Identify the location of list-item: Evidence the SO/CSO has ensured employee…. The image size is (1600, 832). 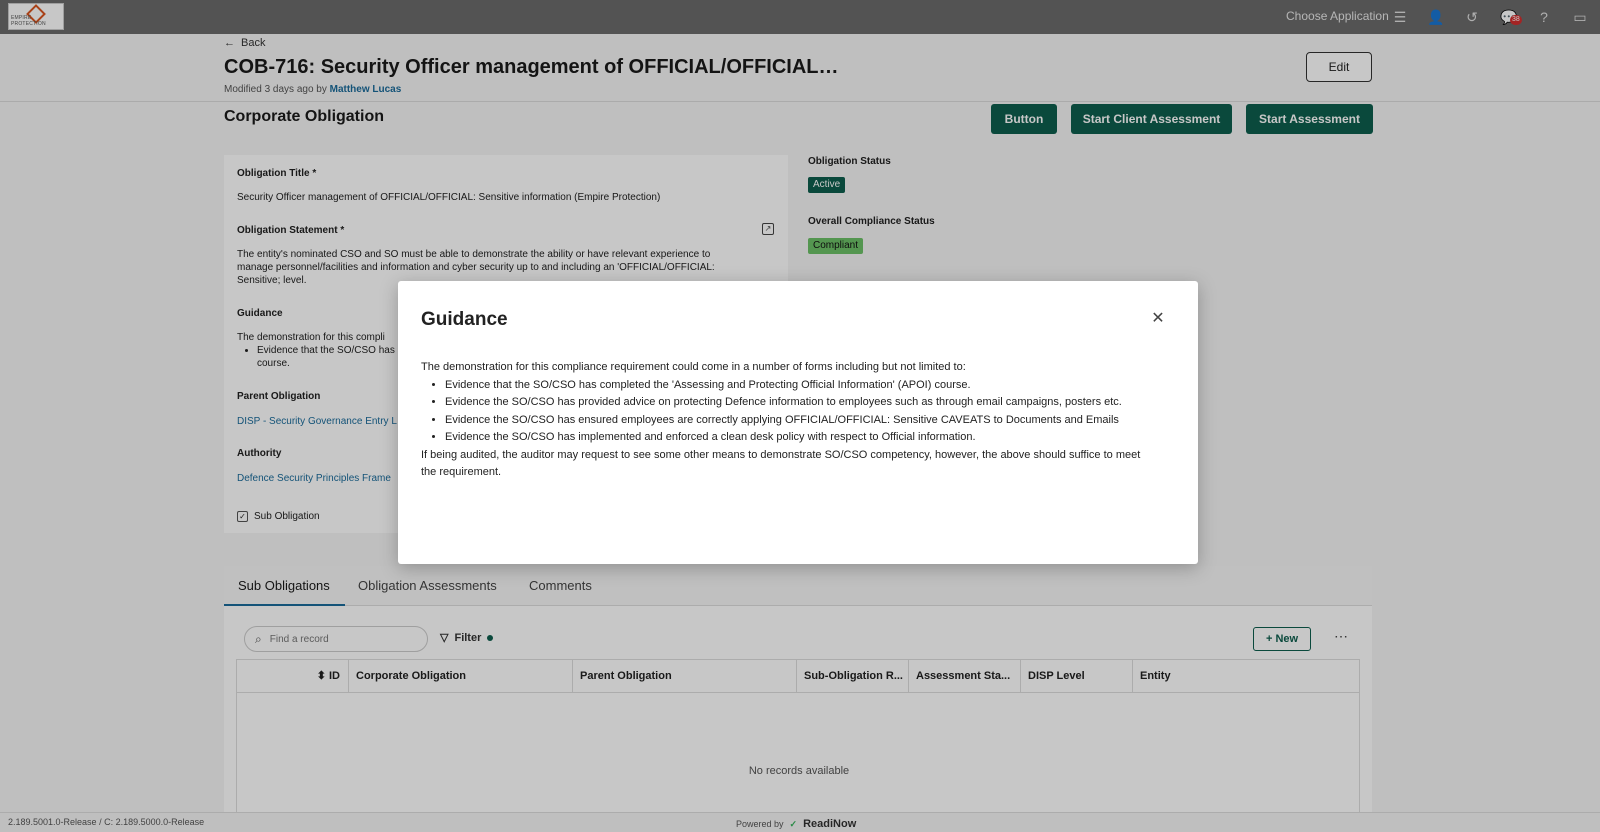
(798, 421).